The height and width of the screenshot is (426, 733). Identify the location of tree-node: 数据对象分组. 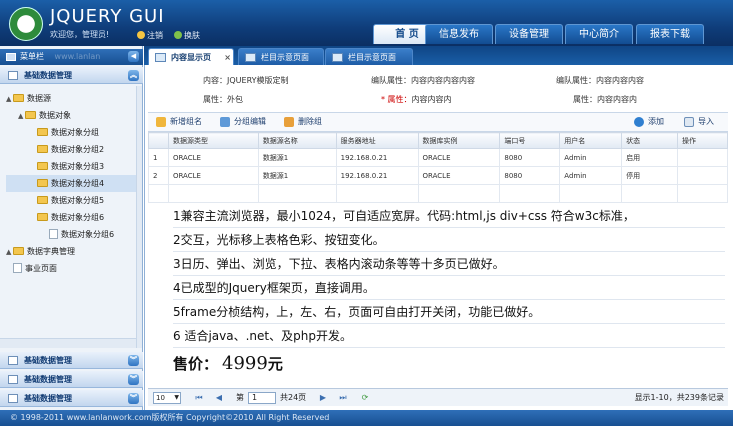
(73, 132).